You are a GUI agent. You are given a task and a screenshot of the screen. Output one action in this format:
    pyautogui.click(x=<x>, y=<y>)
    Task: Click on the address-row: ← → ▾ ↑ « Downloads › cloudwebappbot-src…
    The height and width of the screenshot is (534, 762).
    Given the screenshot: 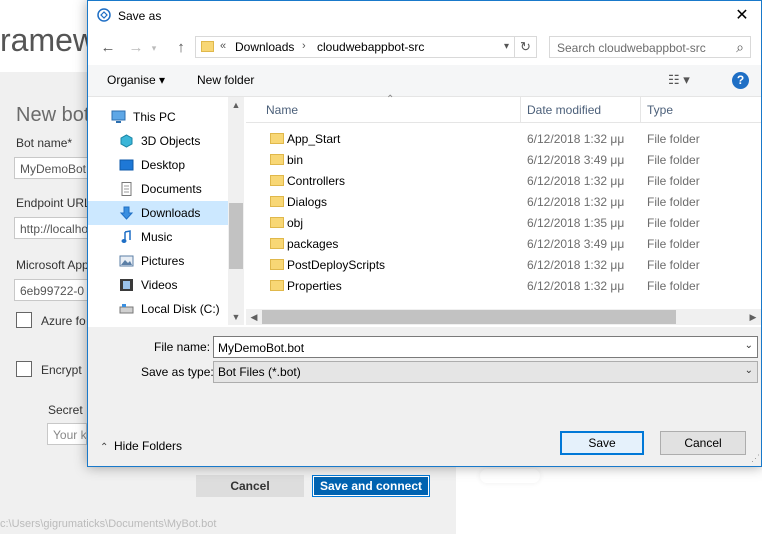 What is the action you would take?
    pyautogui.click(x=424, y=48)
    